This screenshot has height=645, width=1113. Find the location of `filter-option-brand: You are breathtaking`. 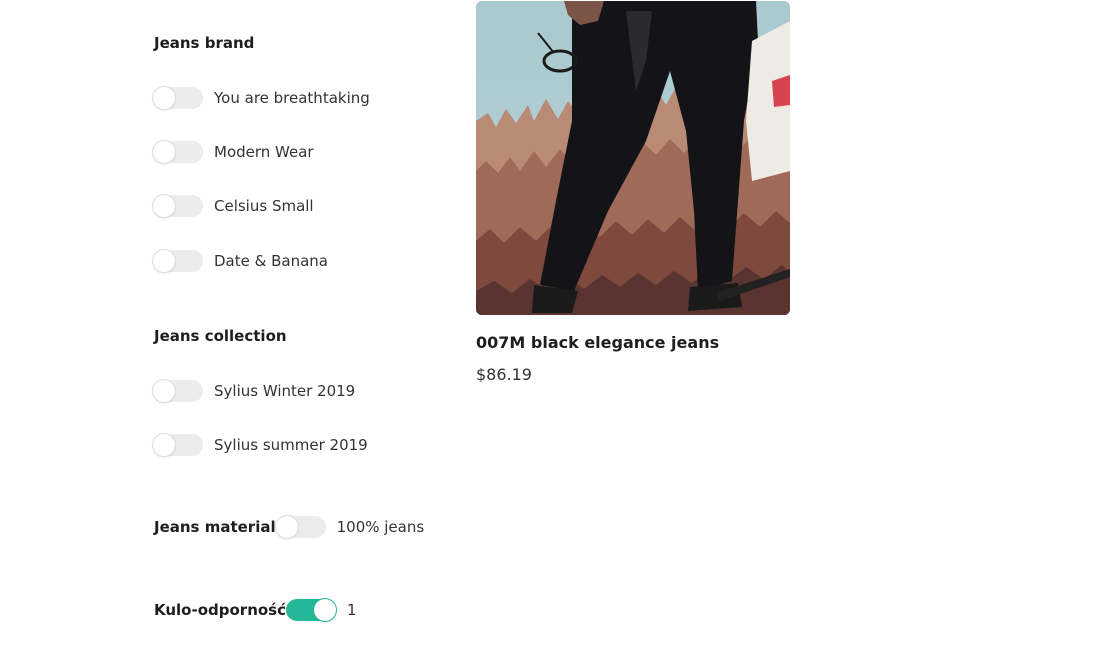

filter-option-brand: You are breathtaking is located at coordinates (261, 98).